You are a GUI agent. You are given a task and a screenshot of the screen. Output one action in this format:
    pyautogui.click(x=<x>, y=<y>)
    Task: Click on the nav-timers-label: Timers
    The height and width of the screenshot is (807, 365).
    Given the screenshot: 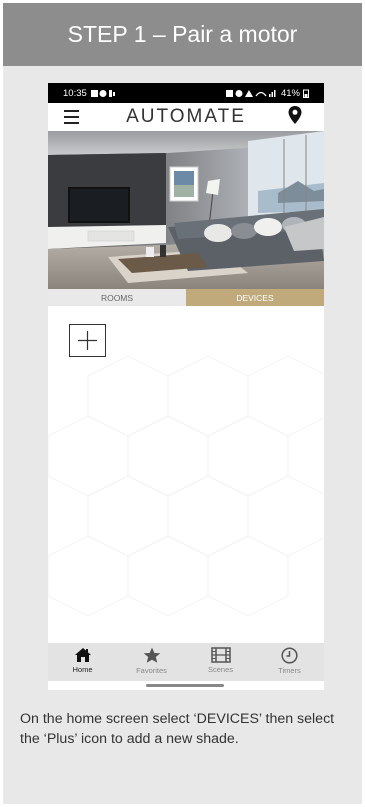 What is the action you would take?
    pyautogui.click(x=289, y=670)
    